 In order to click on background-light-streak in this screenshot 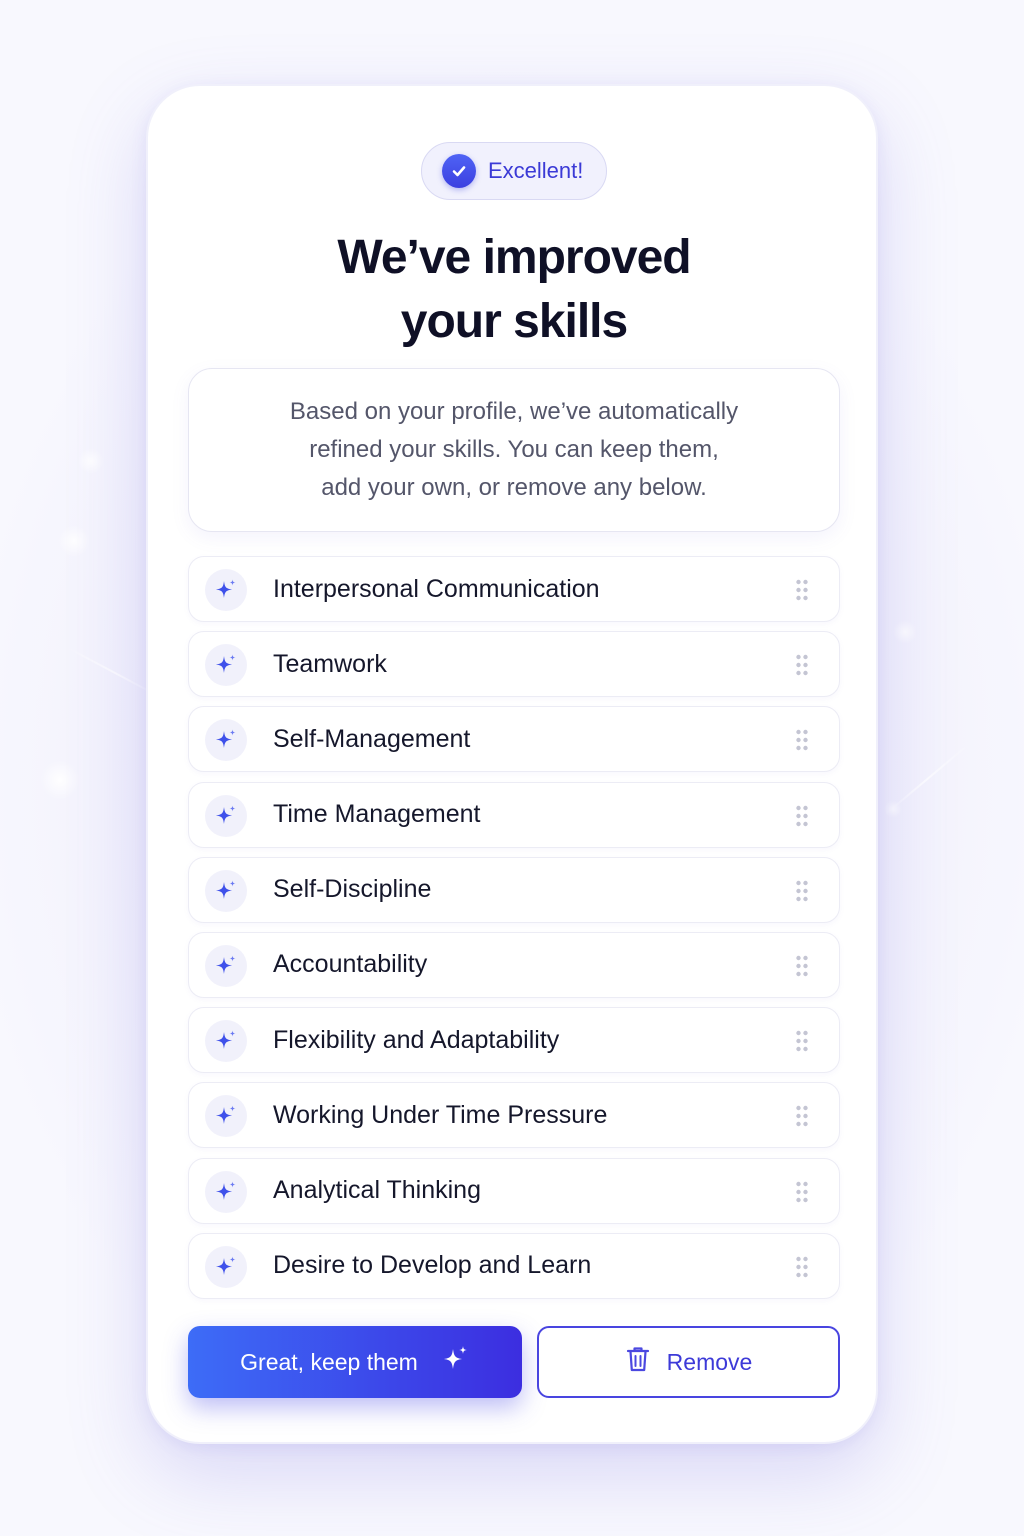, I will do `click(925, 781)`.